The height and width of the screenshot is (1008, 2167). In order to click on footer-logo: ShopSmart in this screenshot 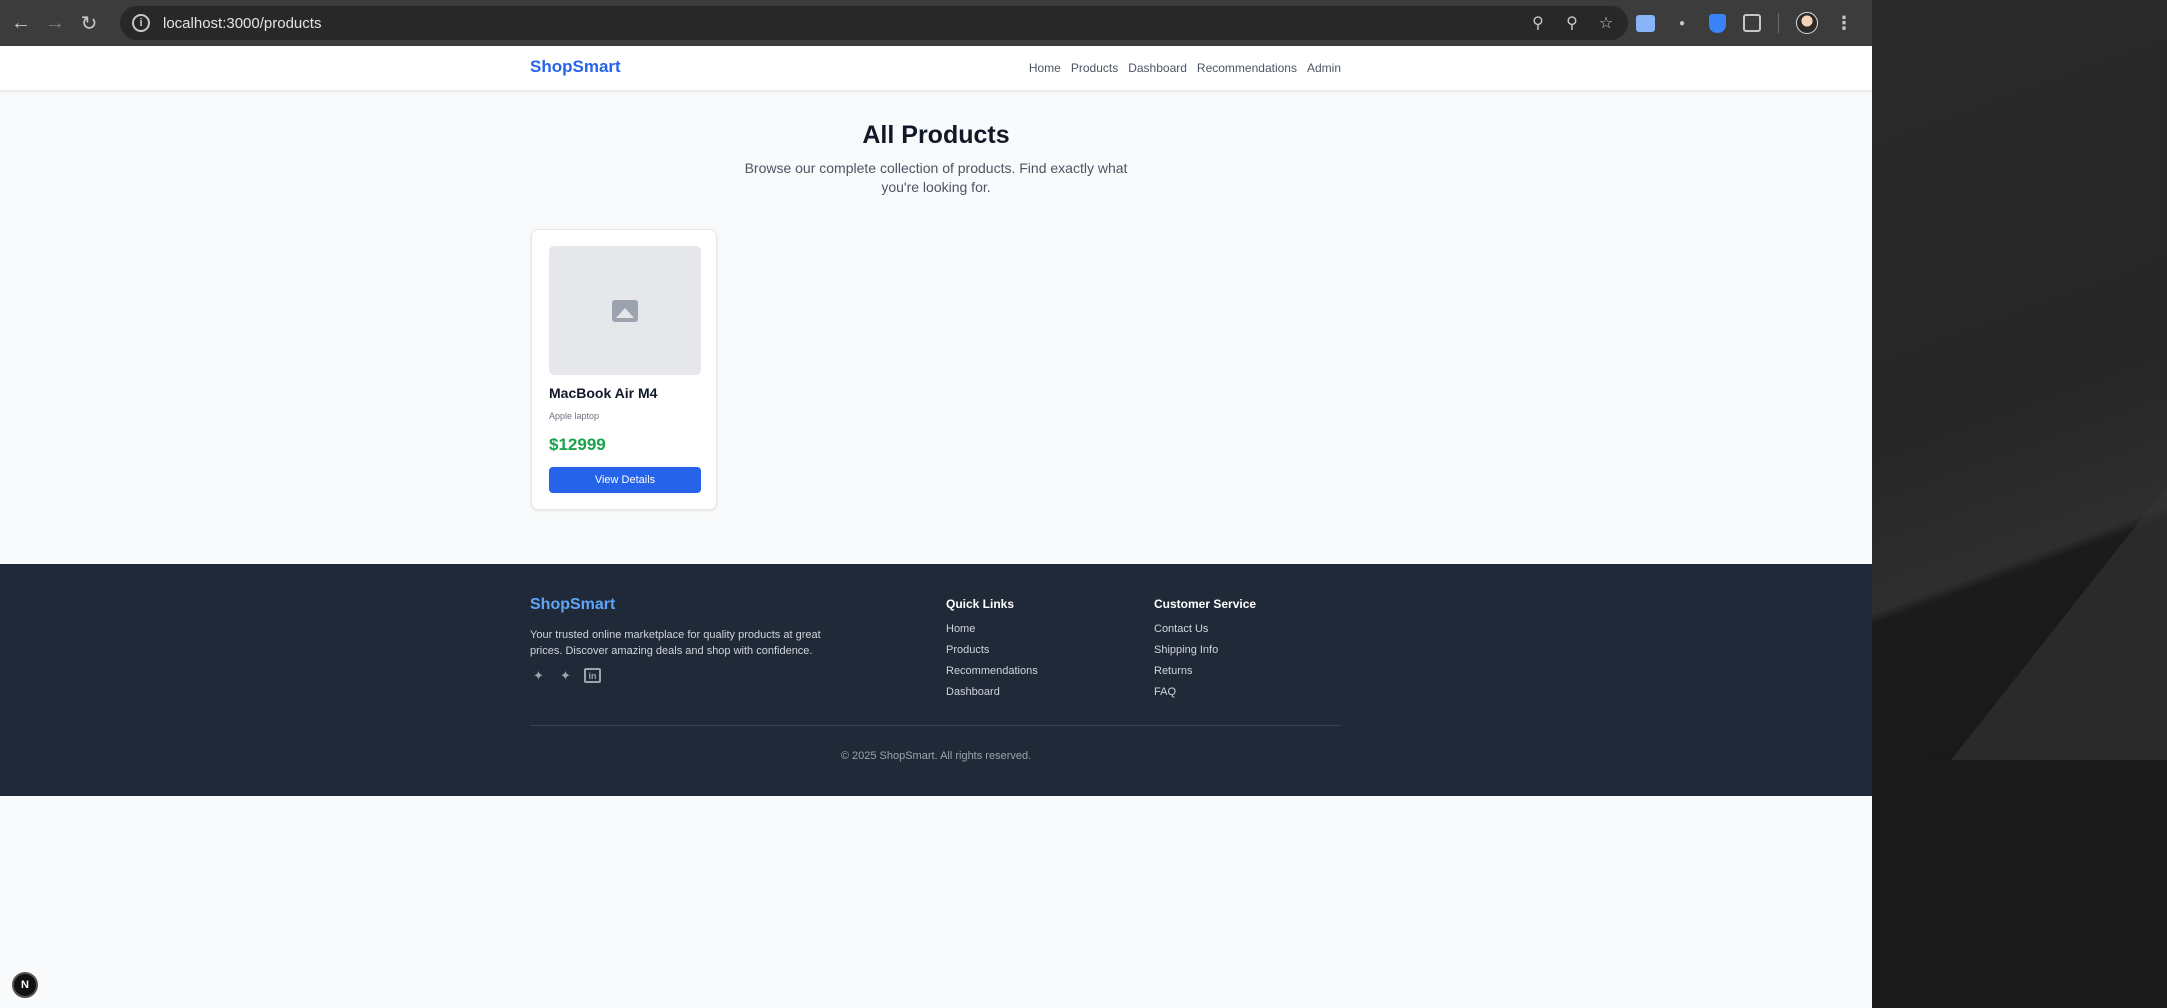, I will do `click(573, 604)`.